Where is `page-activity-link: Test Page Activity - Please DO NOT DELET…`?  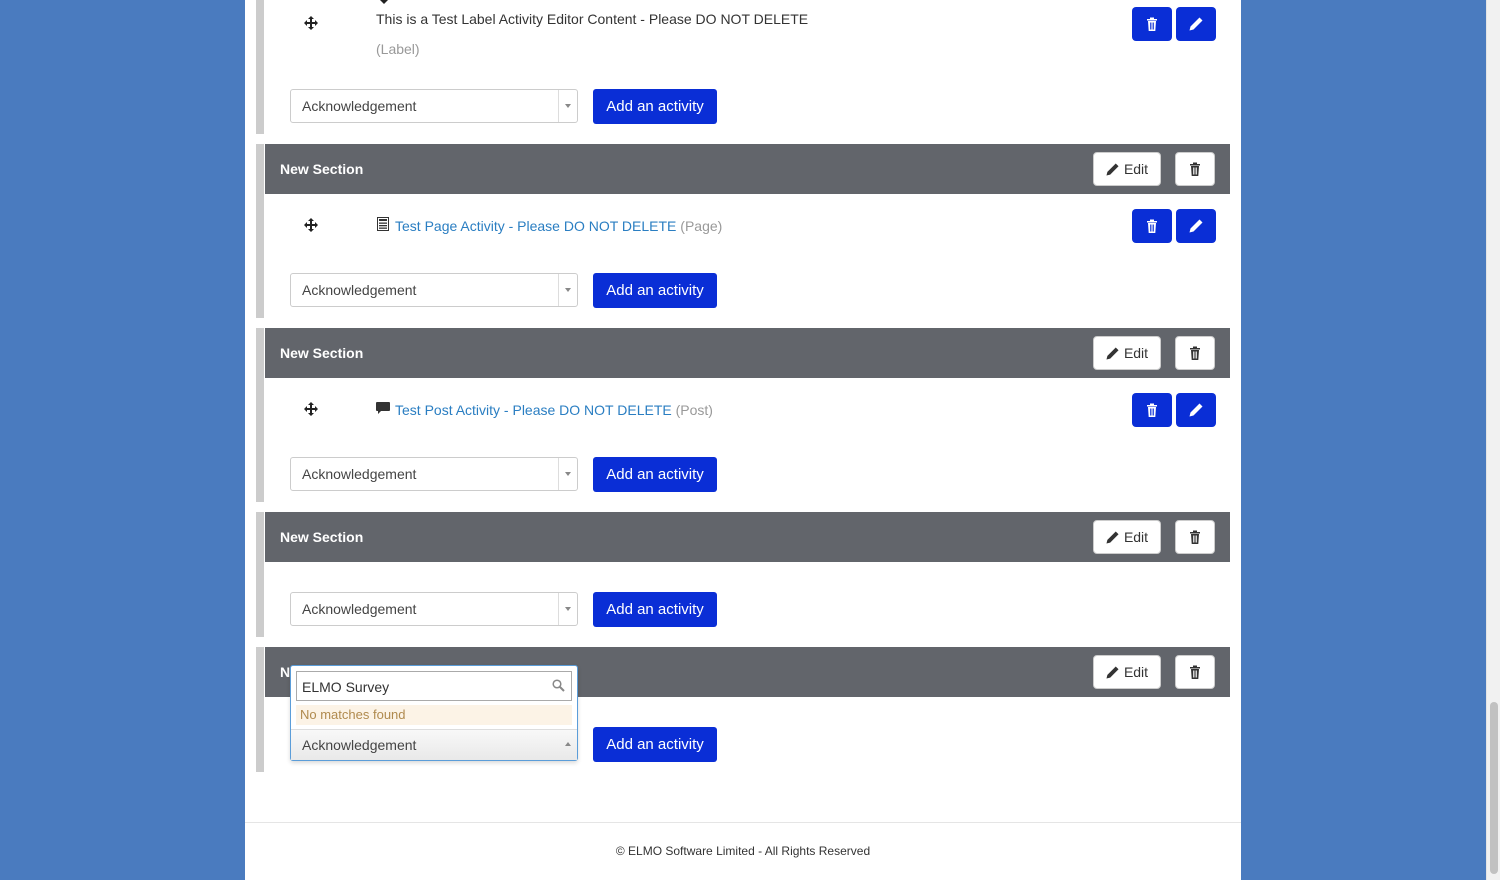
page-activity-link: Test Page Activity - Please DO NOT DELET… is located at coordinates (535, 226).